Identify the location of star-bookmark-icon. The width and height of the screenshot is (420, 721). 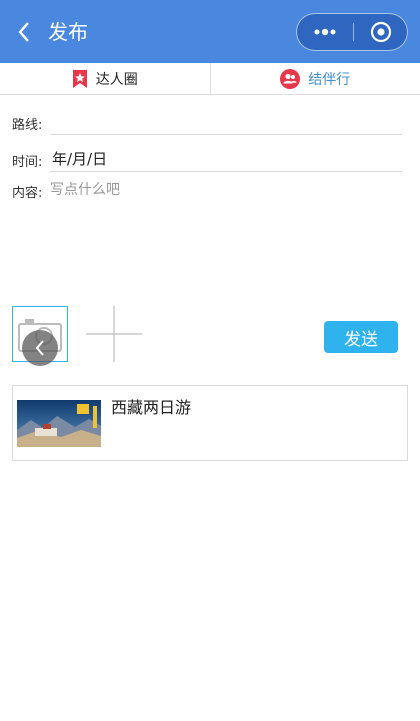
(79, 78).